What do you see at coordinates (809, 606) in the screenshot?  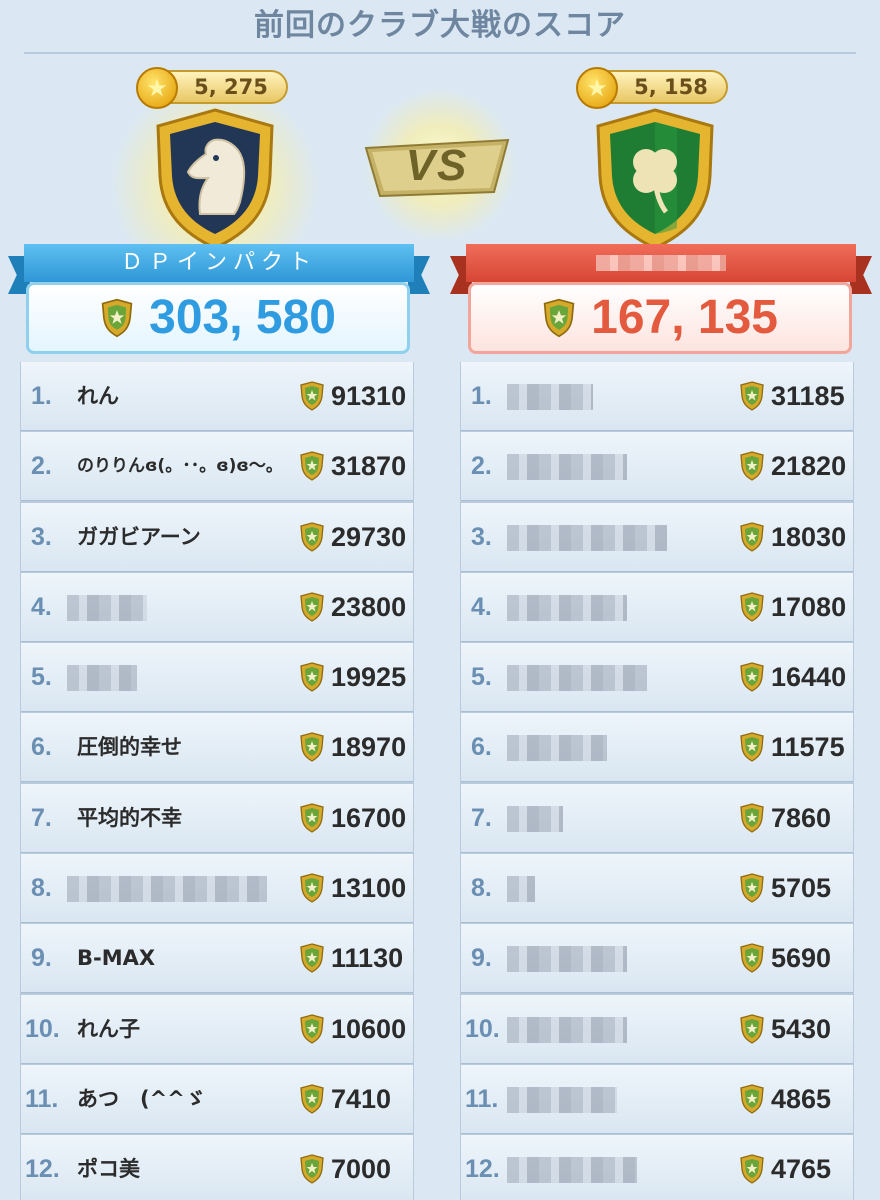 I see `member-score: 17080` at bounding box center [809, 606].